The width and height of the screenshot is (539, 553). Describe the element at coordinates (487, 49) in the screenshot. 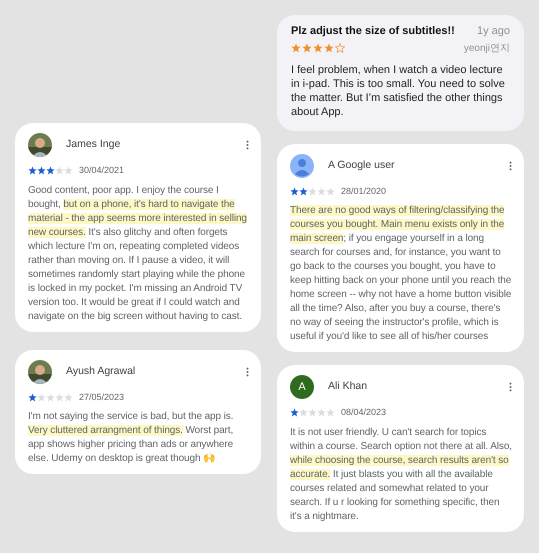

I see `reviewer-name: yeonji연지` at that location.